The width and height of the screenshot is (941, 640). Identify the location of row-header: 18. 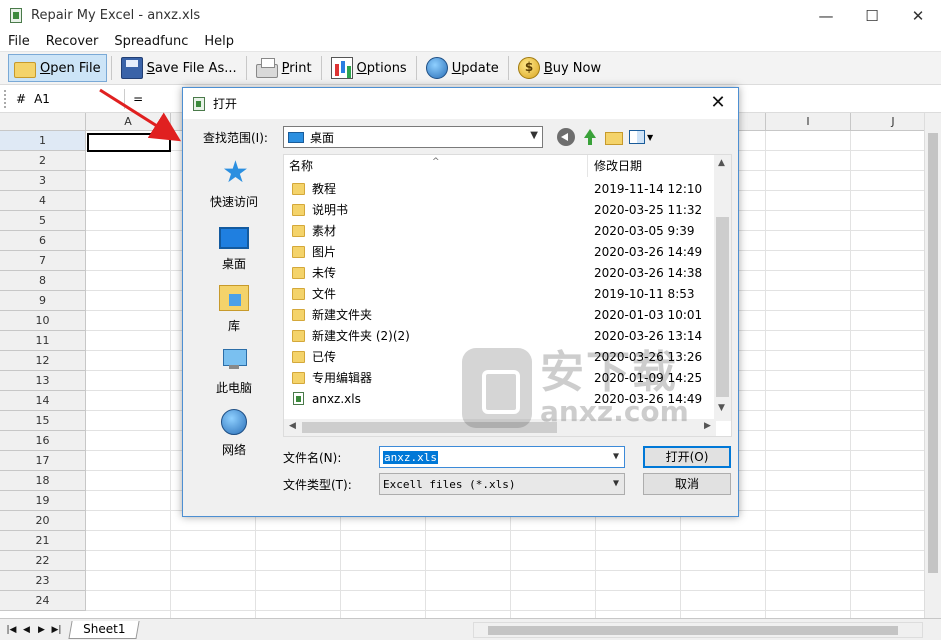
(43, 481).